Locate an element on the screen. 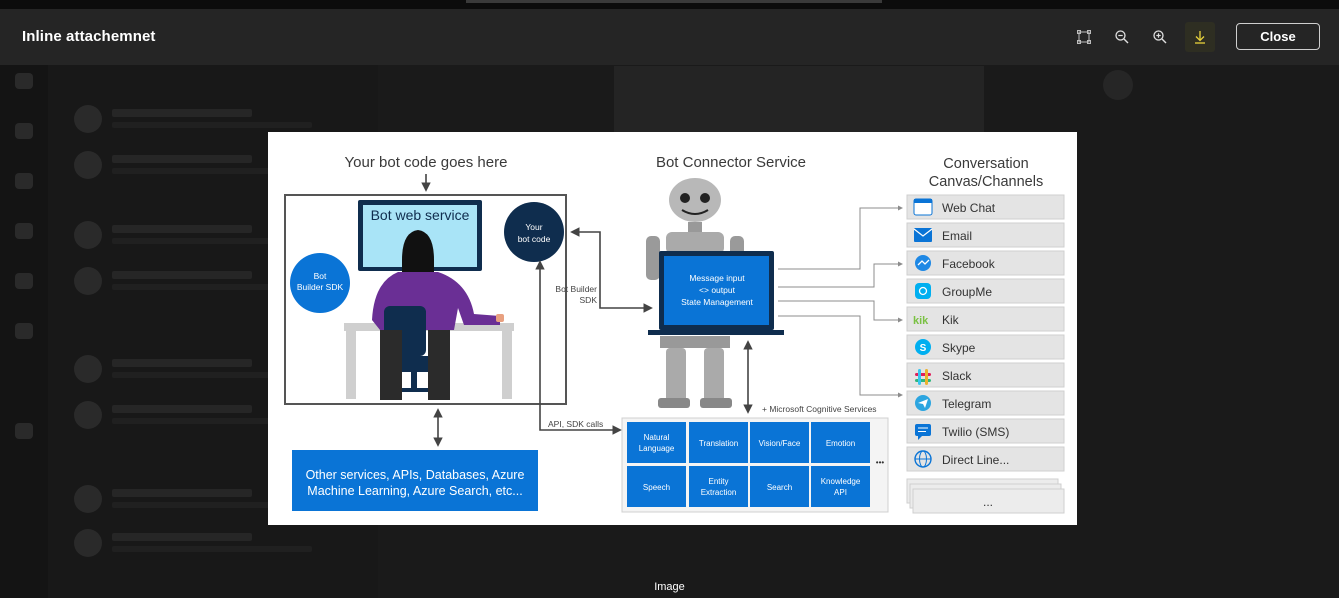 This screenshot has height=598, width=1339. channel-row is located at coordinates (985, 319).